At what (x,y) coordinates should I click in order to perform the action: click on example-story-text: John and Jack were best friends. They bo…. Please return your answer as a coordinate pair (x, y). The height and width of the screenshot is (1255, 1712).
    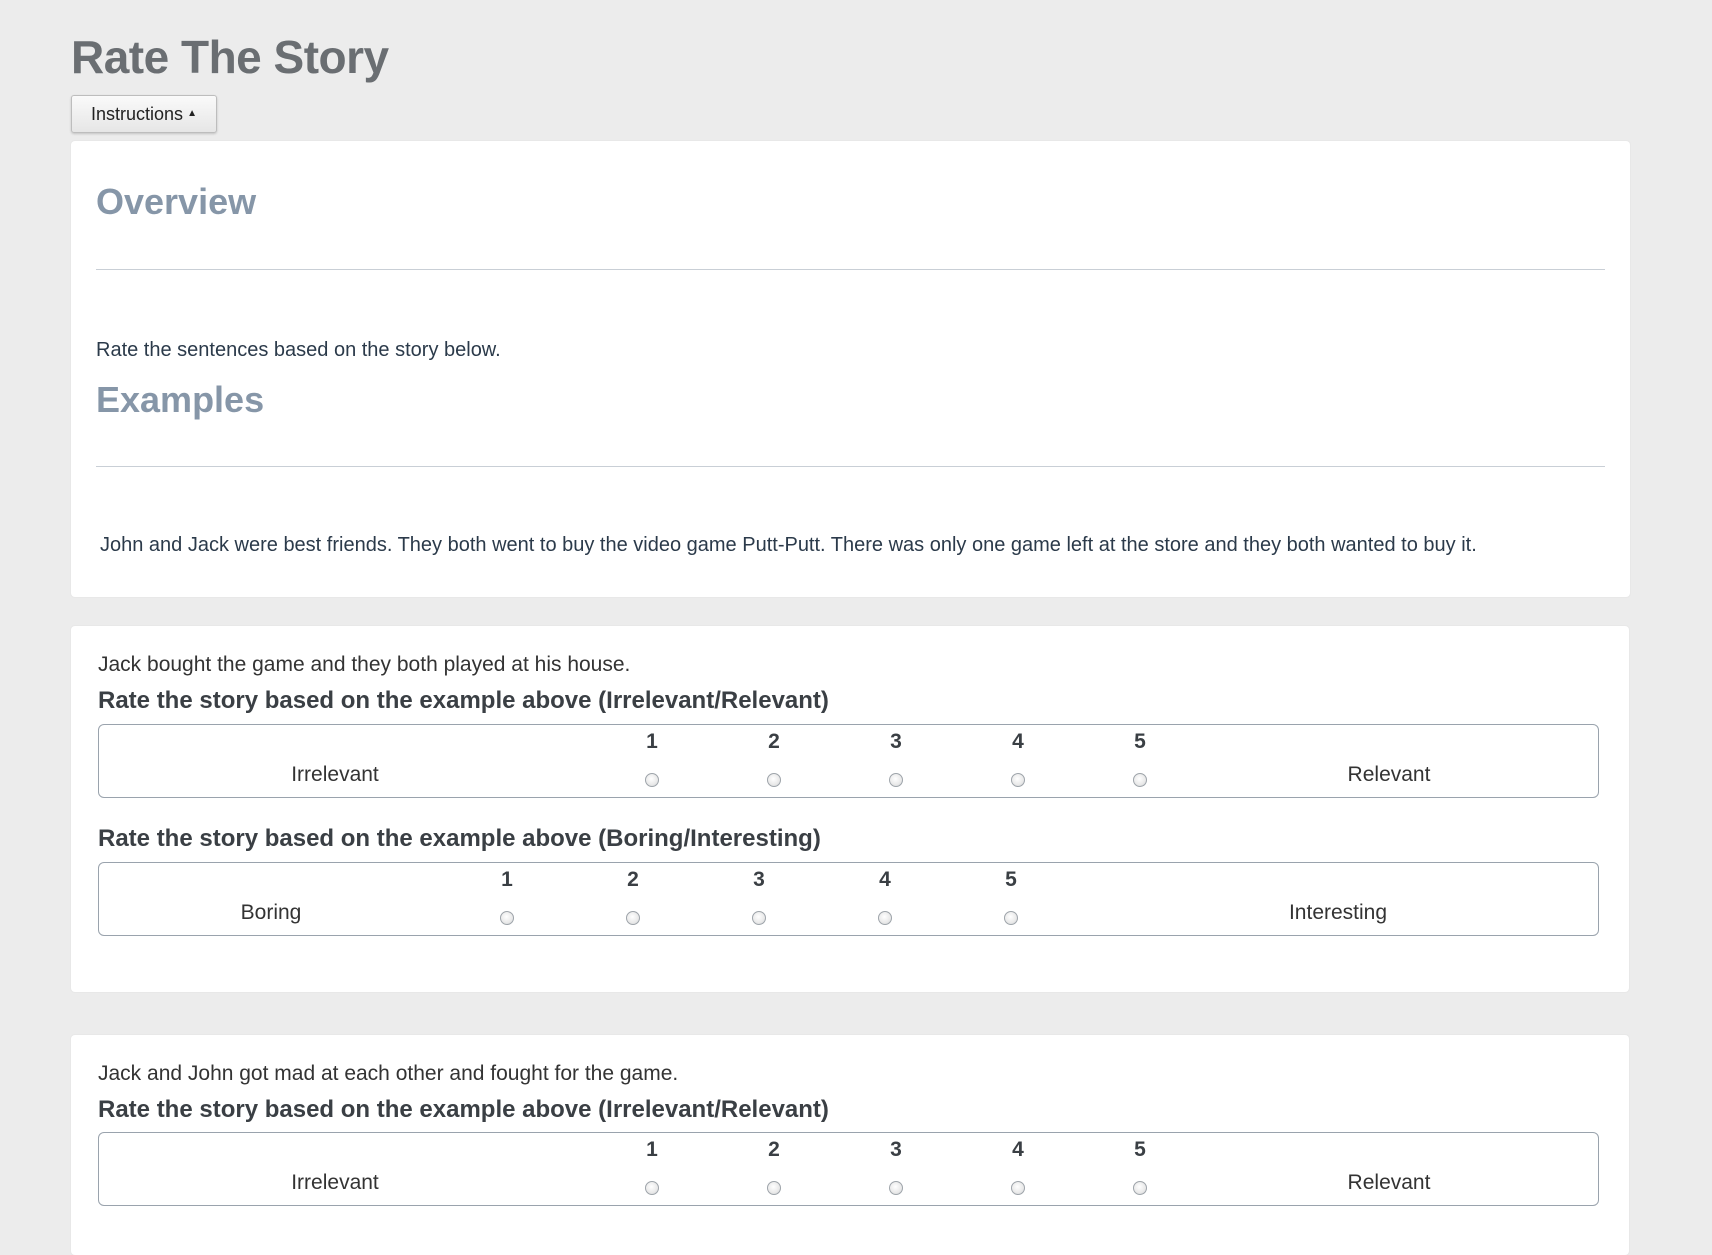
    Looking at the image, I should click on (788, 545).